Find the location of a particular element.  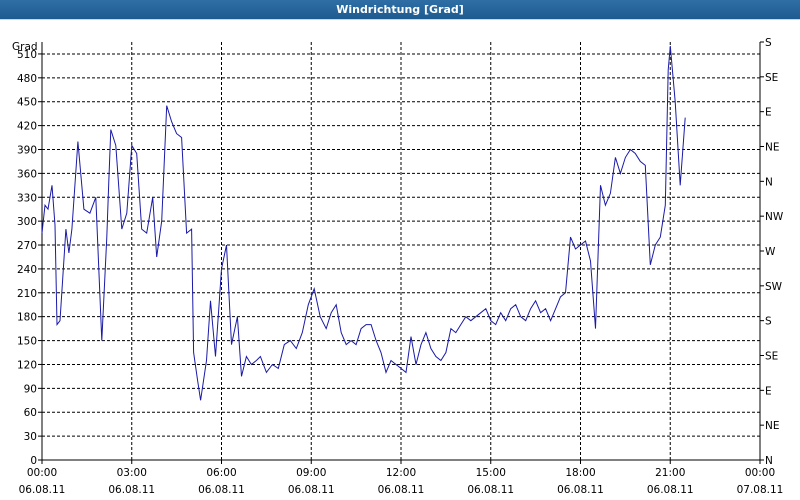

y-tick-label: 240 is located at coordinates (27, 270).